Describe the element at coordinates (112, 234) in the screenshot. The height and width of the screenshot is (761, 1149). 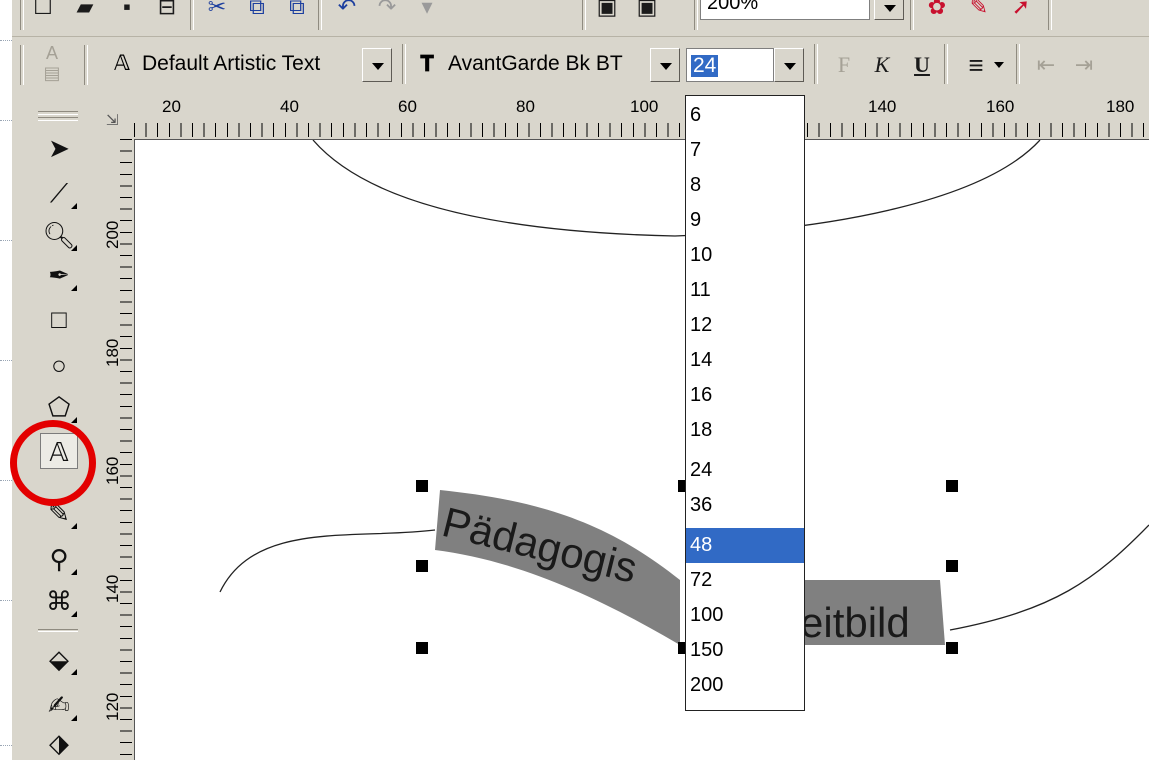
I see `ruler-label: 200` at that location.